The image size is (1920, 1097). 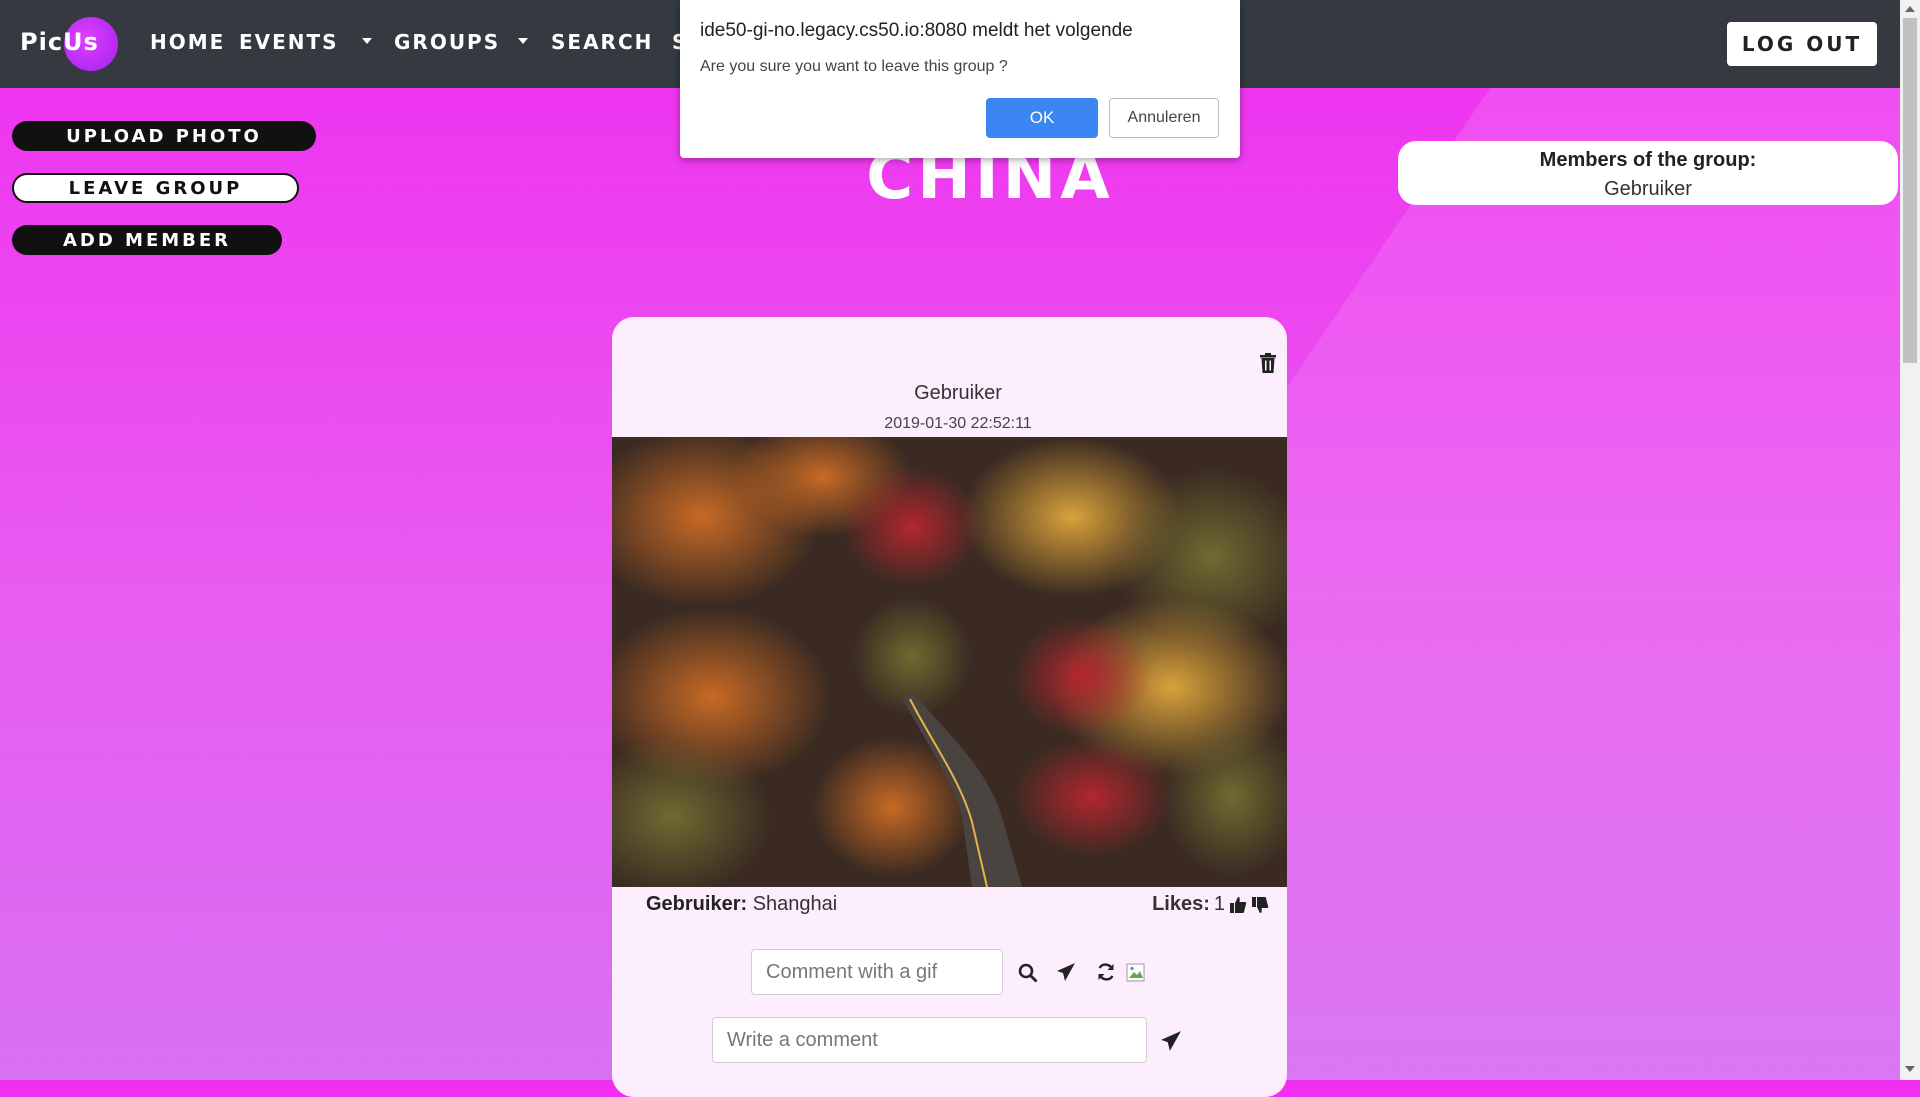 I want to click on nav-events: EVENTS, so click(x=289, y=42).